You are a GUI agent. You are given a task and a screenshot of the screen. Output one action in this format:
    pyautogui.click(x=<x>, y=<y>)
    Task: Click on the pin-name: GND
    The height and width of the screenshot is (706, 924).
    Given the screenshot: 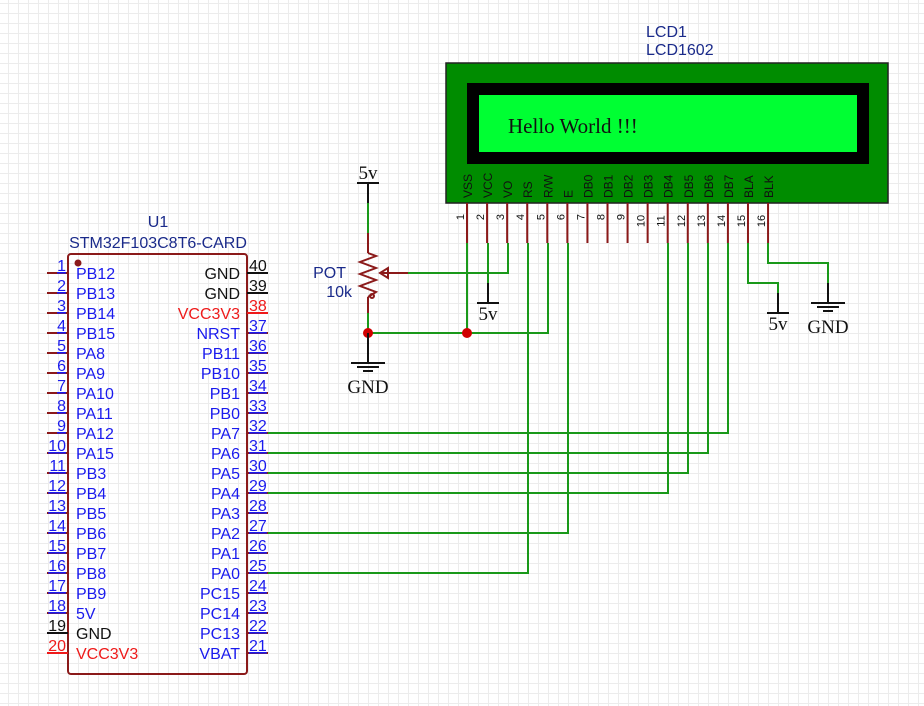 What is the action you would take?
    pyautogui.click(x=94, y=634)
    